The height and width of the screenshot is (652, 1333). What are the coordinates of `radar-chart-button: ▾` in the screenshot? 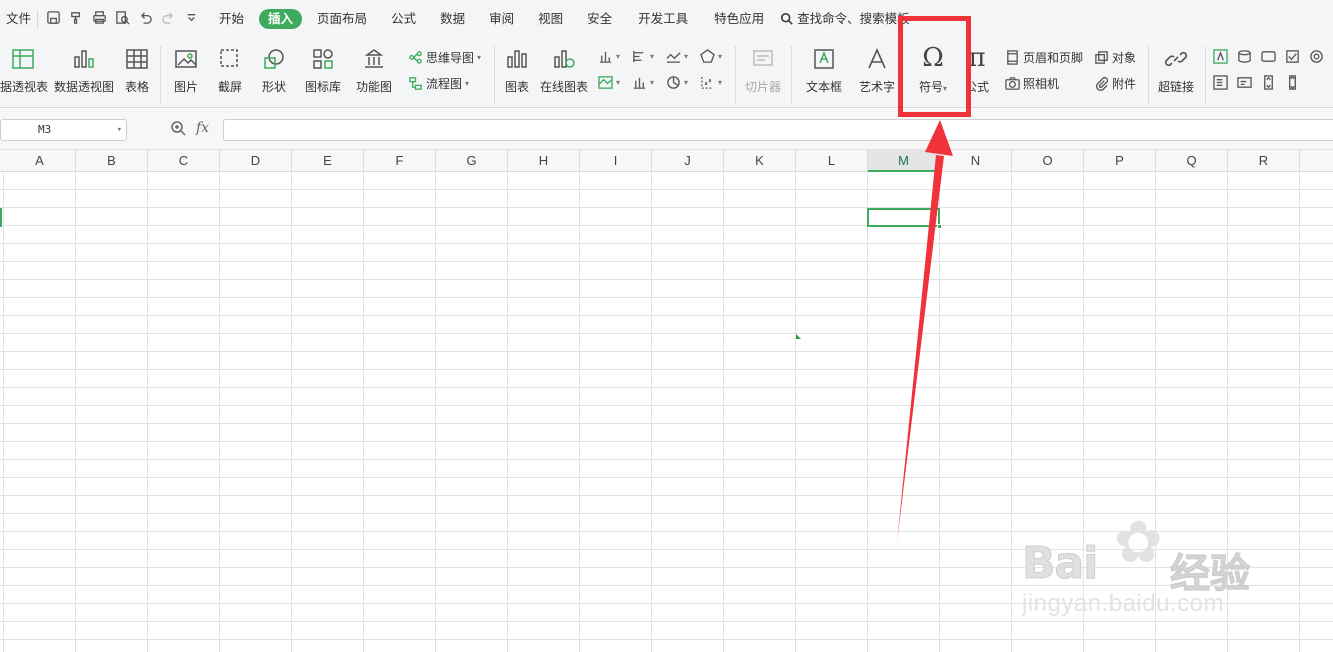 It's located at (711, 56).